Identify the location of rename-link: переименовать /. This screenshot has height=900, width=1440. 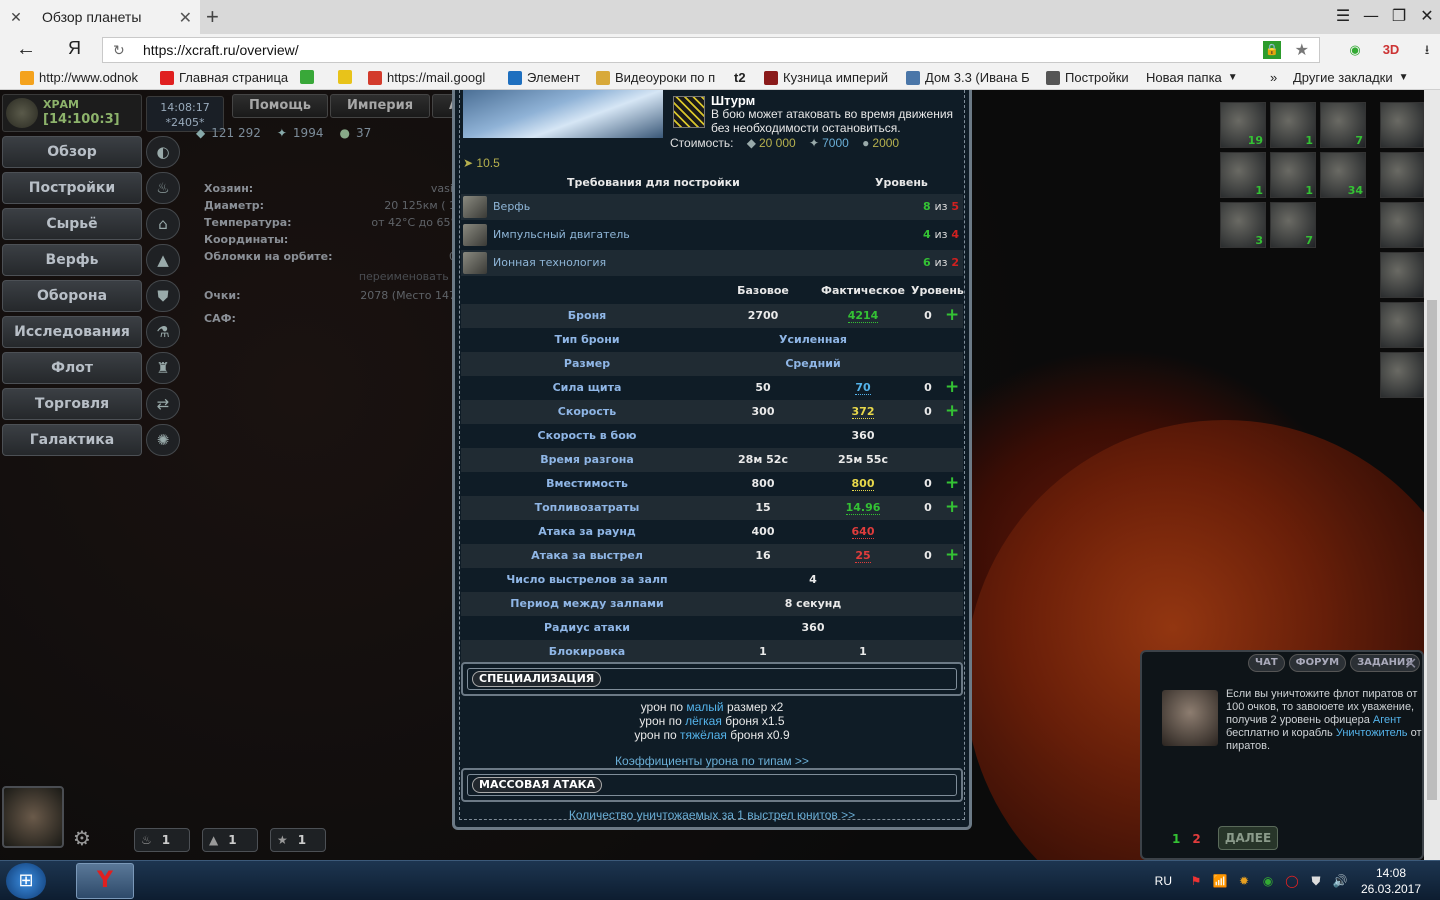
(326, 278).